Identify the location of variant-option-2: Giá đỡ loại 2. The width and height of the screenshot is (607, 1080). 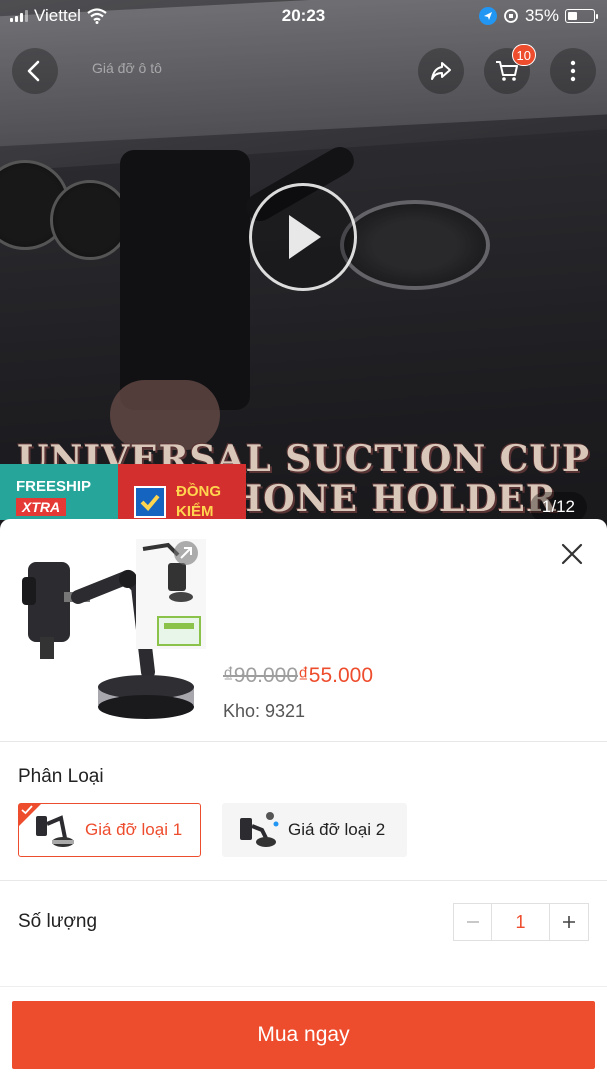
(314, 830).